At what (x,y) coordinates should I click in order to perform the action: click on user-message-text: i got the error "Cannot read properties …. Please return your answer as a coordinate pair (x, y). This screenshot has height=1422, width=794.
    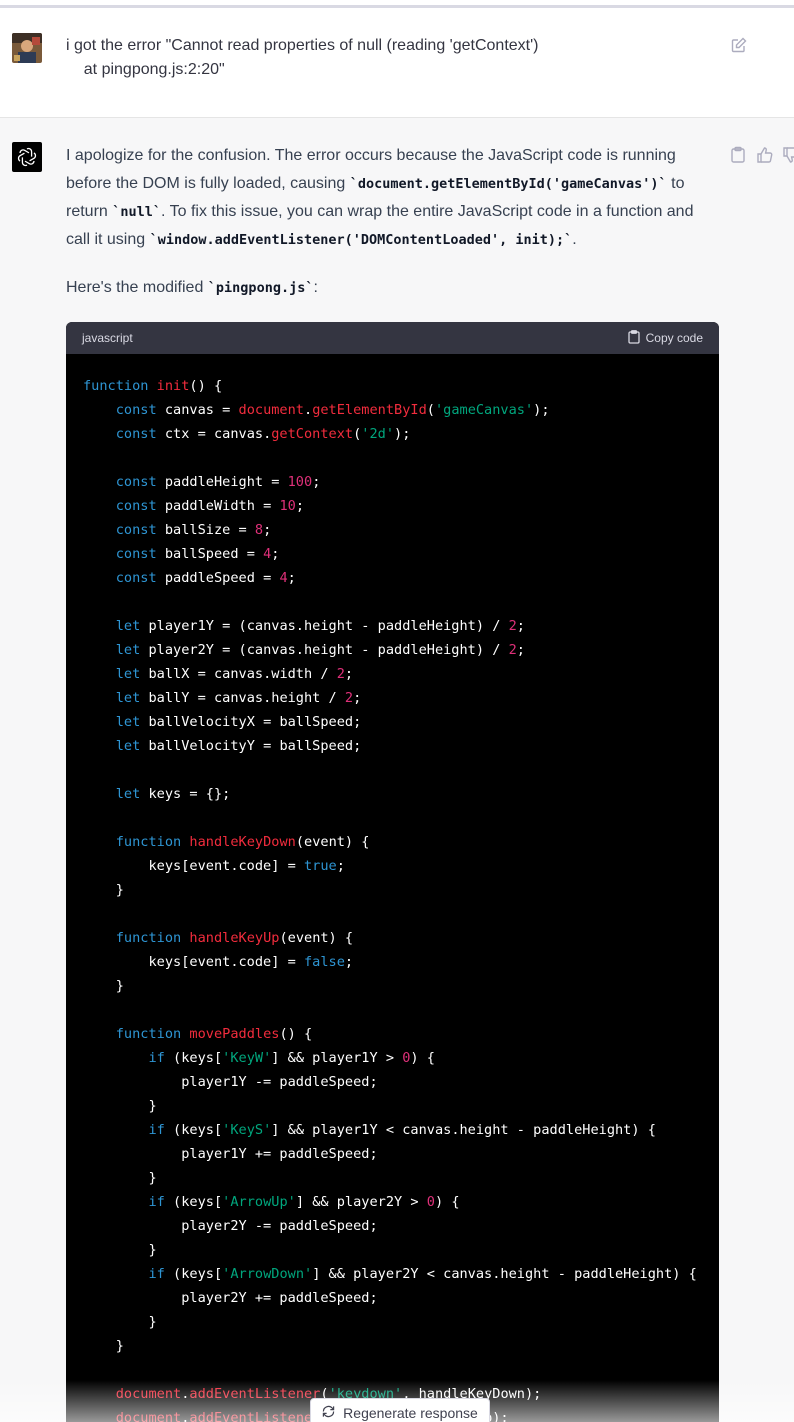
    Looking at the image, I should click on (302, 57).